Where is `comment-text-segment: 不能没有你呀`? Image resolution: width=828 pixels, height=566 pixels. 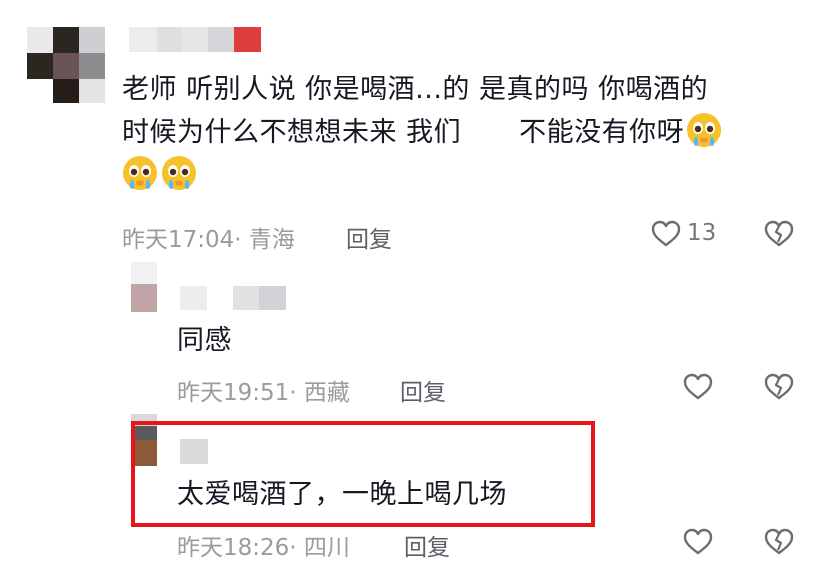
comment-text-segment: 不能没有你呀 is located at coordinates (602, 132).